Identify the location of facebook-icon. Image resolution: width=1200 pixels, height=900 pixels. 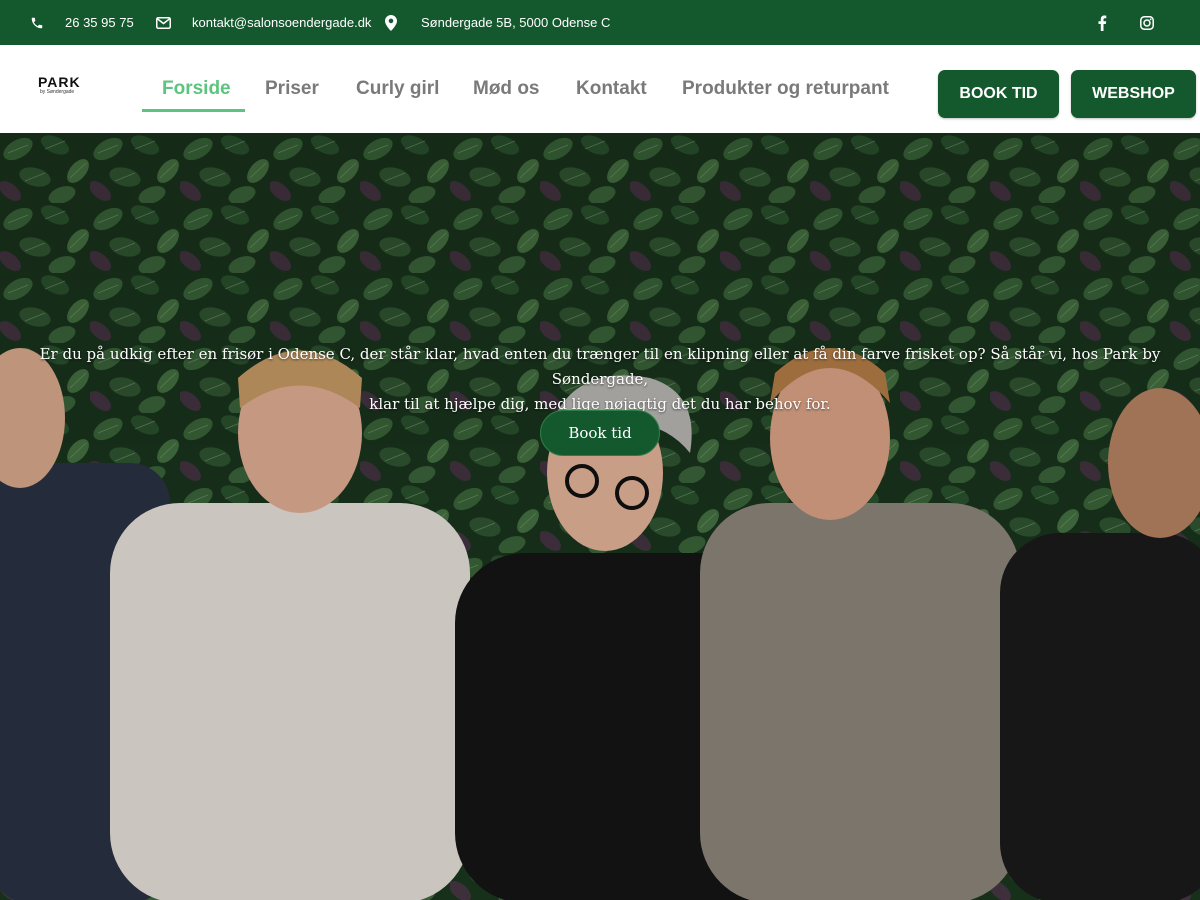
(1102, 22).